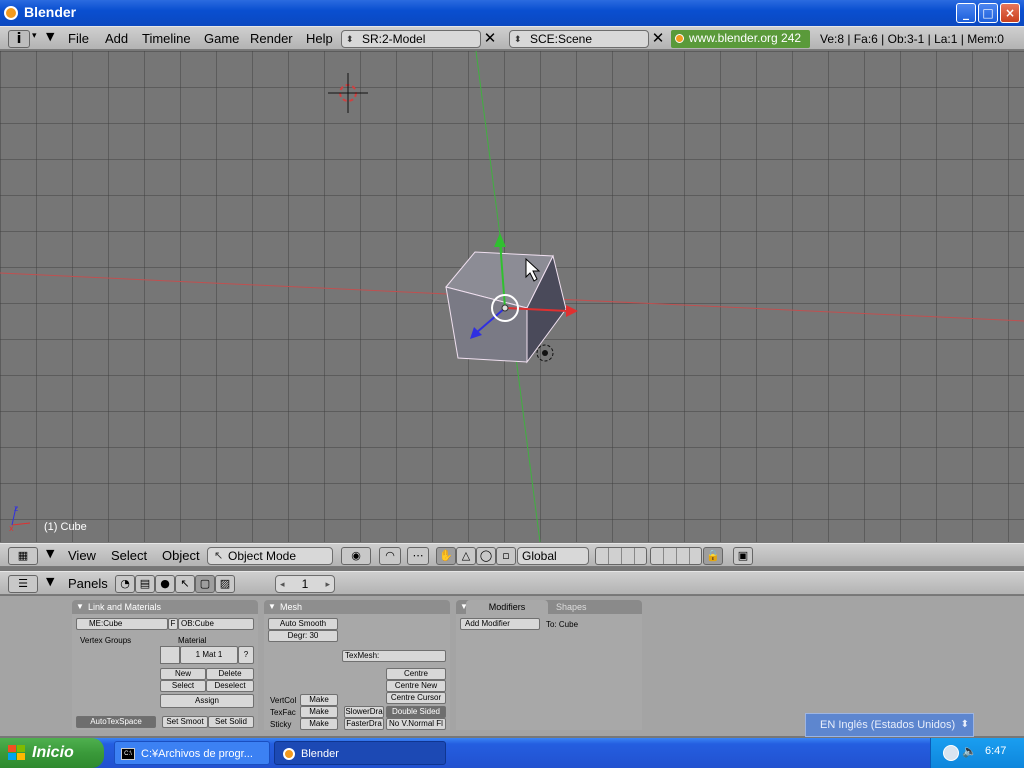  I want to click on fake-user-button: F, so click(173, 624).